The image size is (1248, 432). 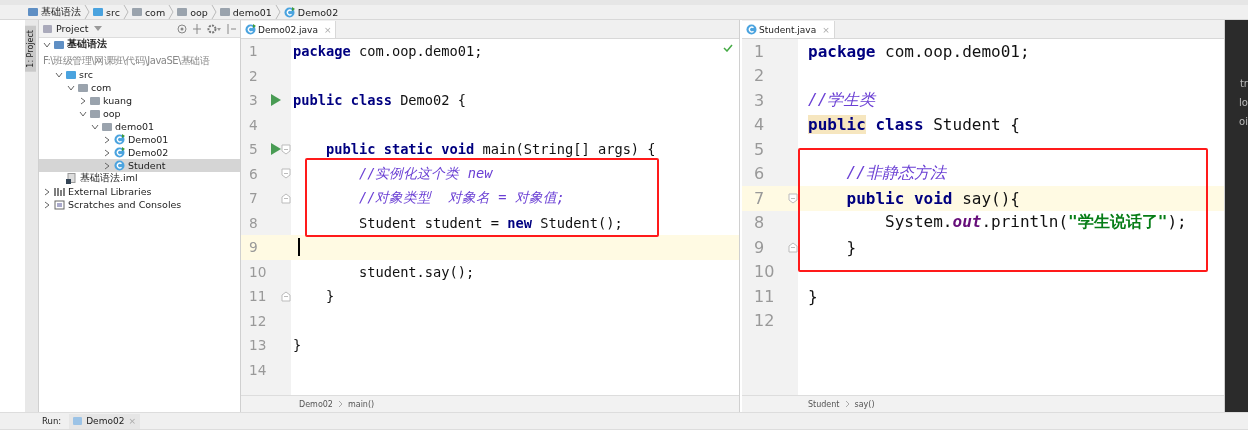 What do you see at coordinates (258, 369) in the screenshot?
I see `line-number: 14` at bounding box center [258, 369].